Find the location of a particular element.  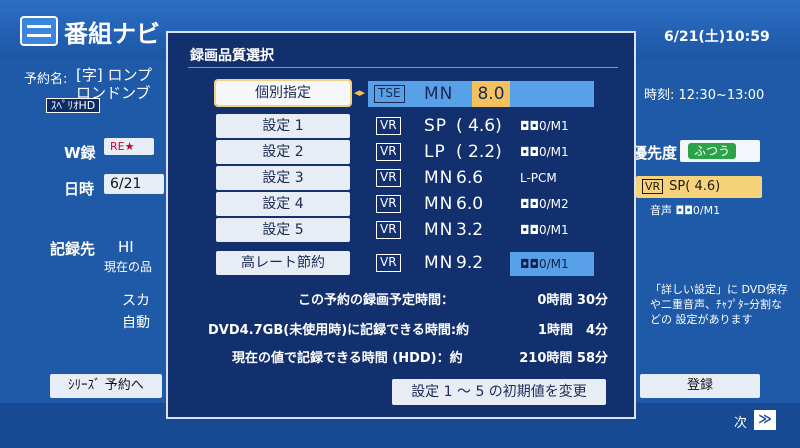

advanced-settings-note: 「詳しい設定」に DVD保存や二重音声、ﾁｬﾌﾟﾀｰ分割などの 設定があります is located at coordinates (719, 304).